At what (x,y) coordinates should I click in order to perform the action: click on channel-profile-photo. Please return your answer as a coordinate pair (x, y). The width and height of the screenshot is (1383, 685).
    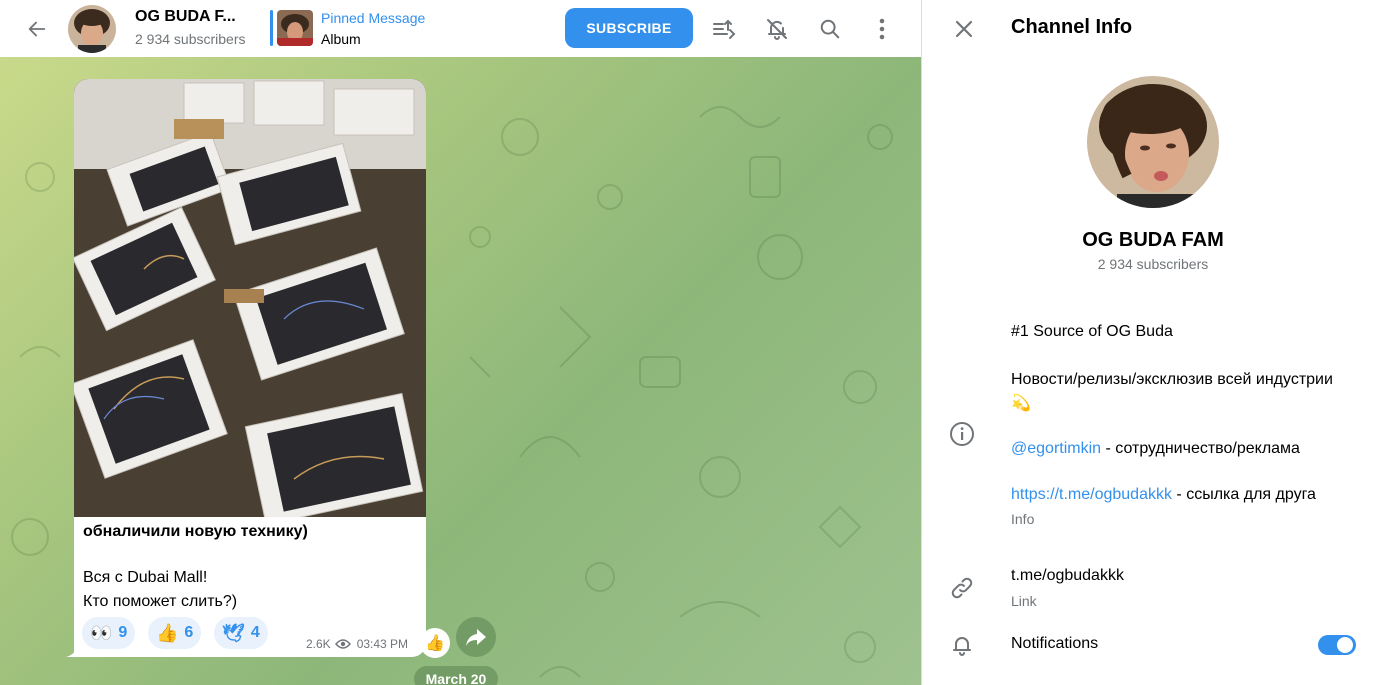
    Looking at the image, I should click on (1153, 142).